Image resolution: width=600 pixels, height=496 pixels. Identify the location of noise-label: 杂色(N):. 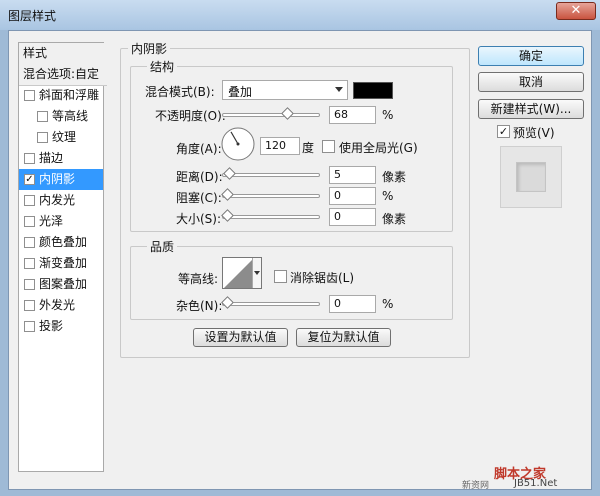
(199, 306).